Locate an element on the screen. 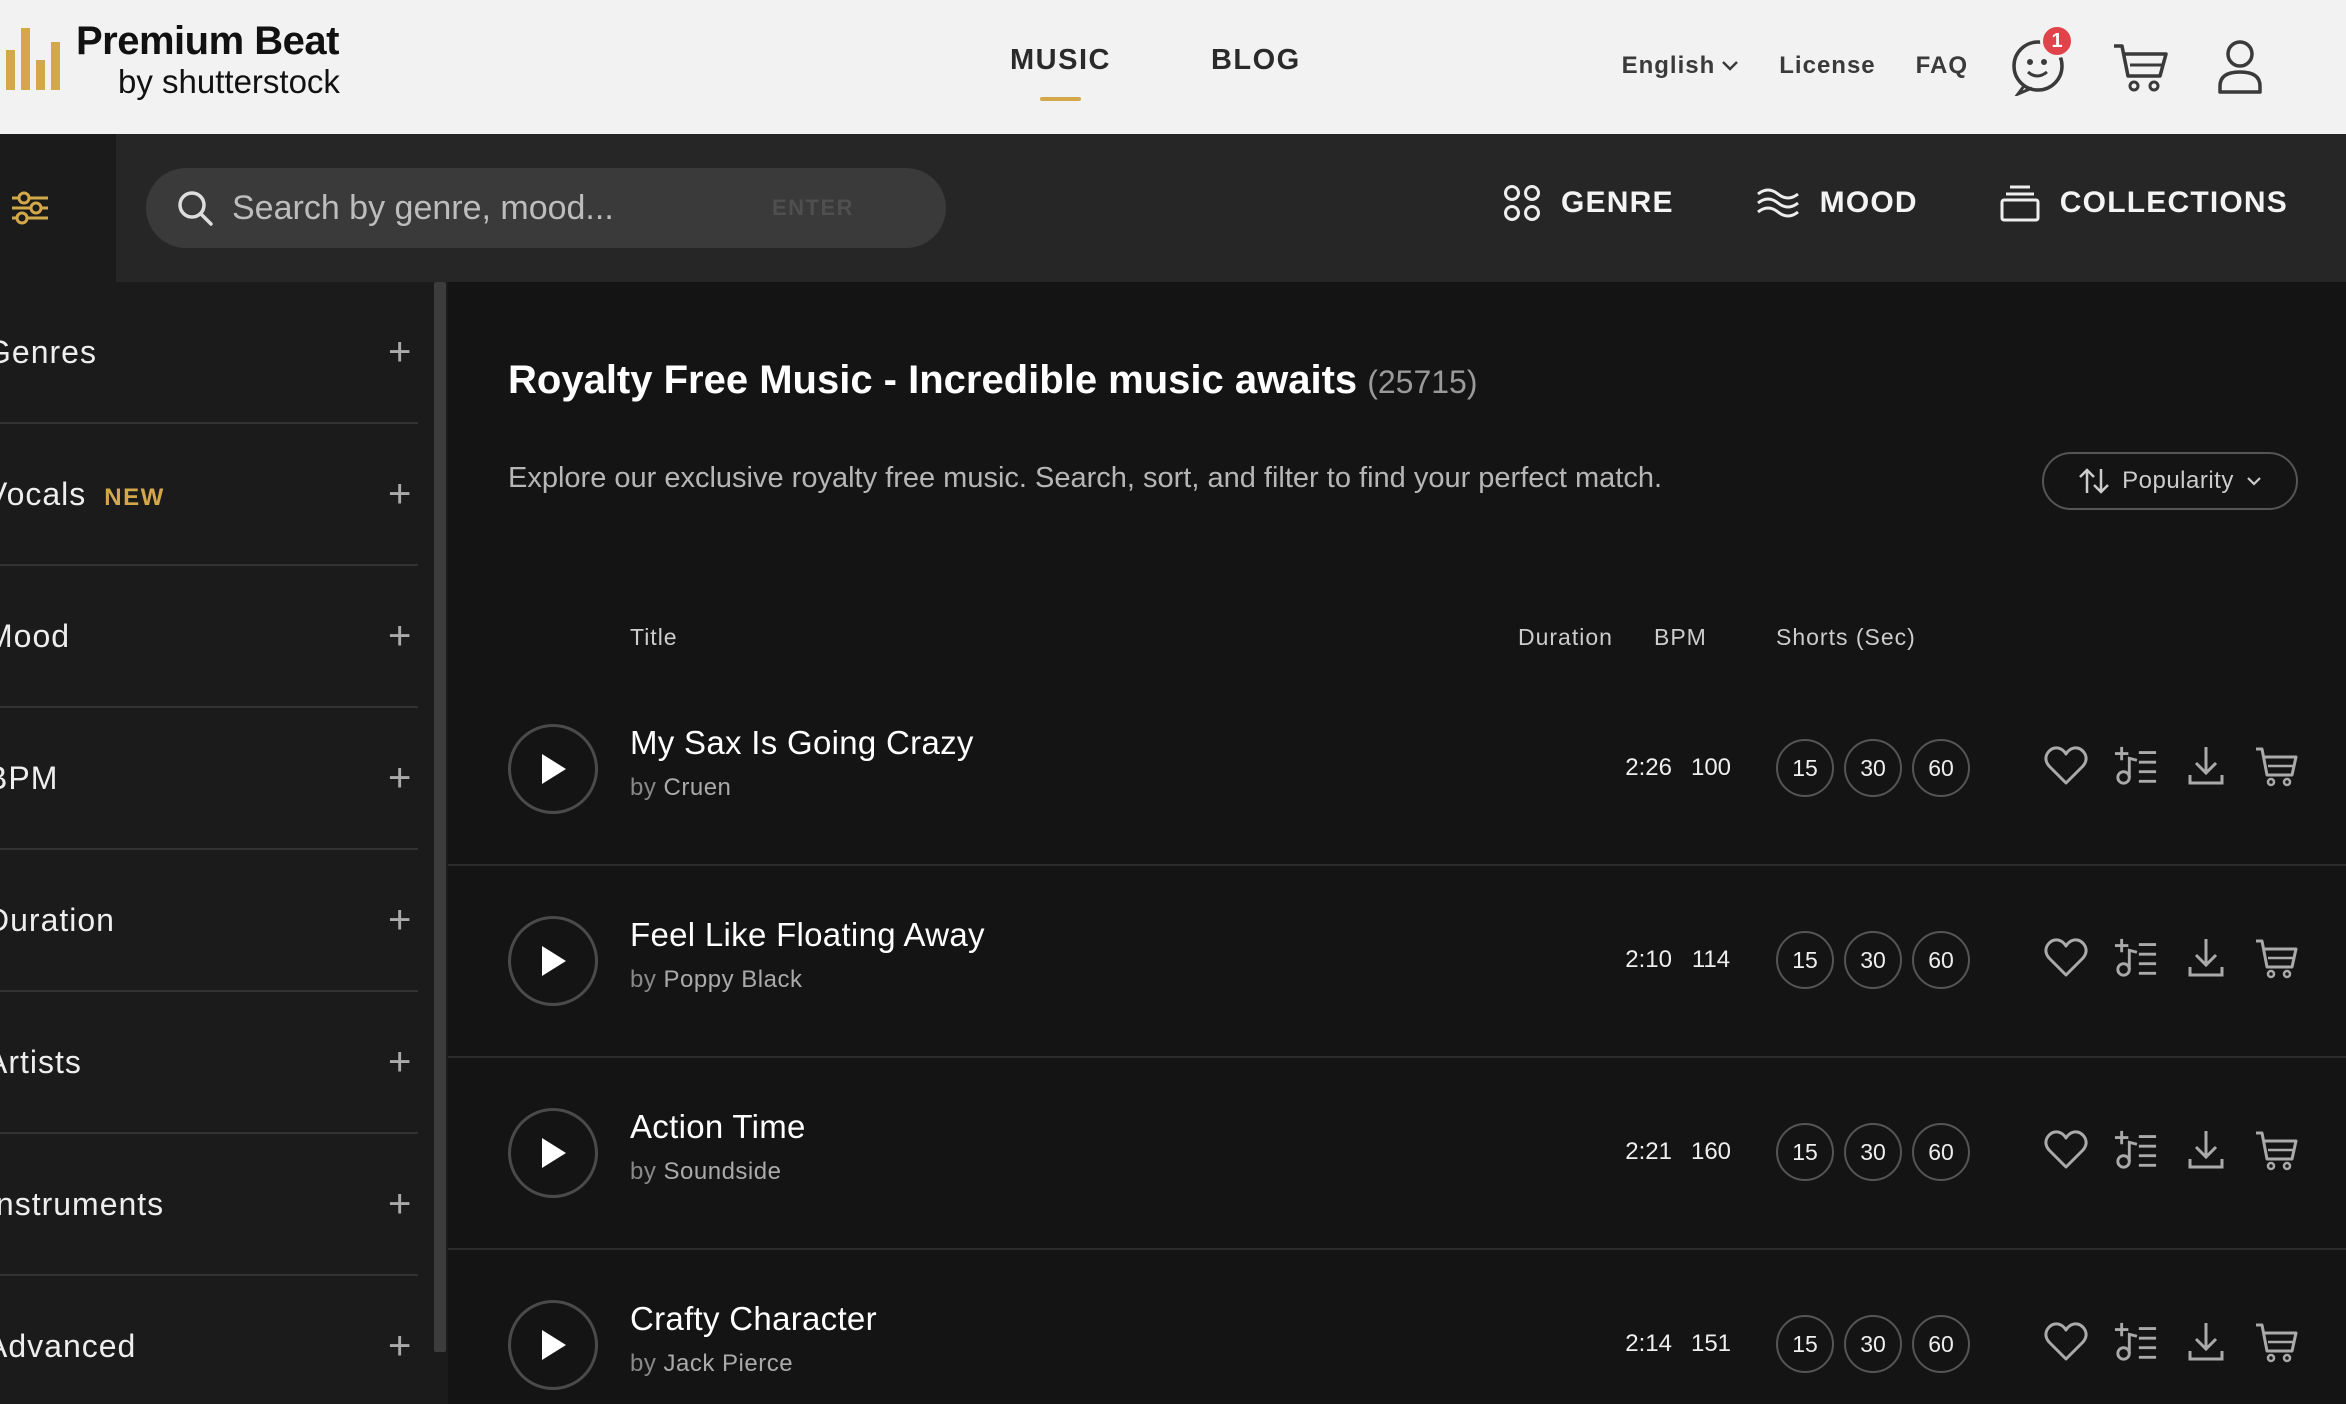 The width and height of the screenshot is (2346, 1404). track-bpm: 151 is located at coordinates (1711, 1343).